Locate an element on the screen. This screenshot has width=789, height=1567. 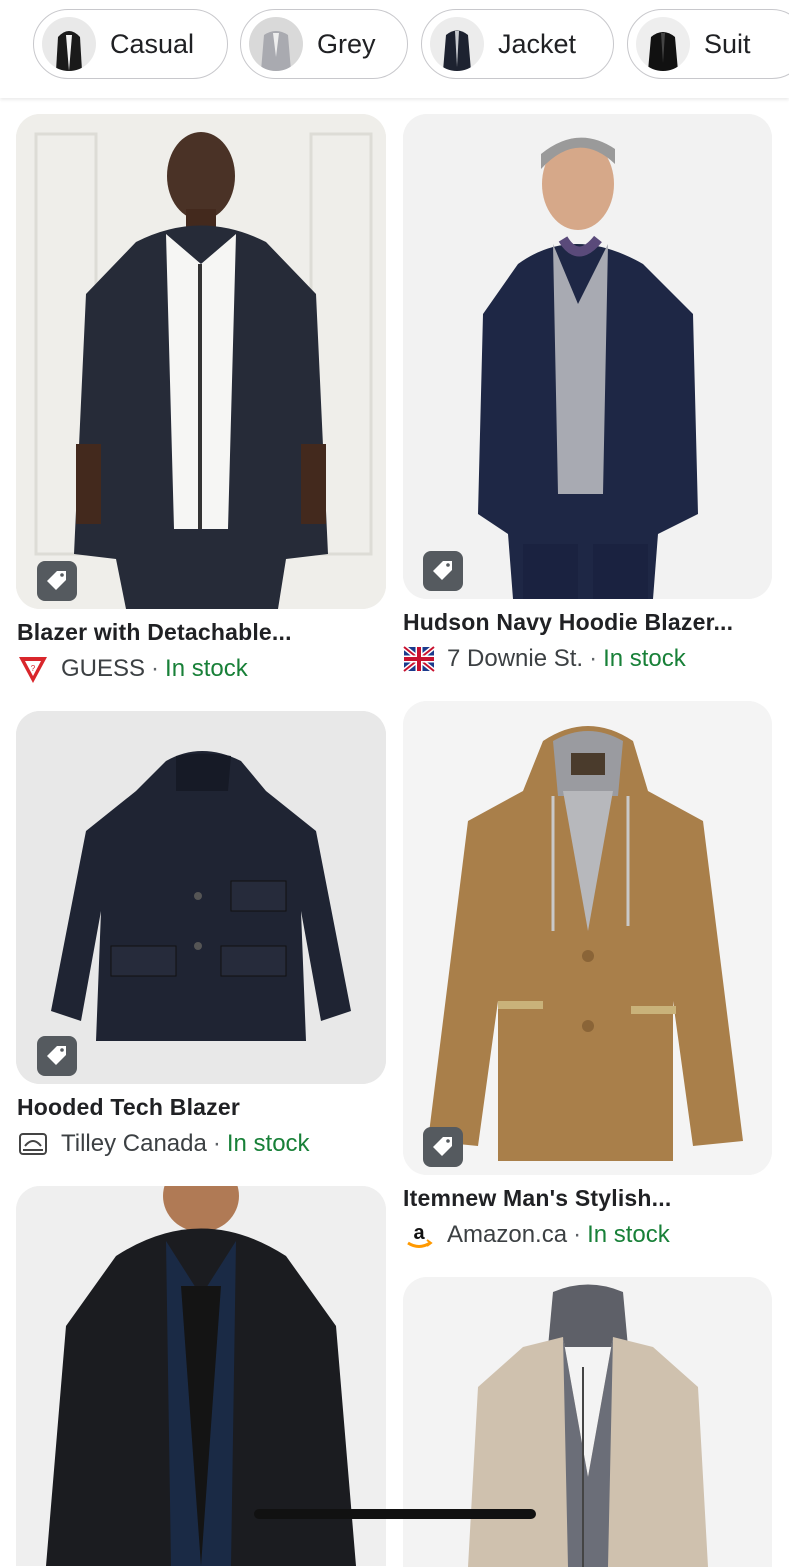
product-meta: a Amazon.ca · In stock is located at coordinates (536, 1235).